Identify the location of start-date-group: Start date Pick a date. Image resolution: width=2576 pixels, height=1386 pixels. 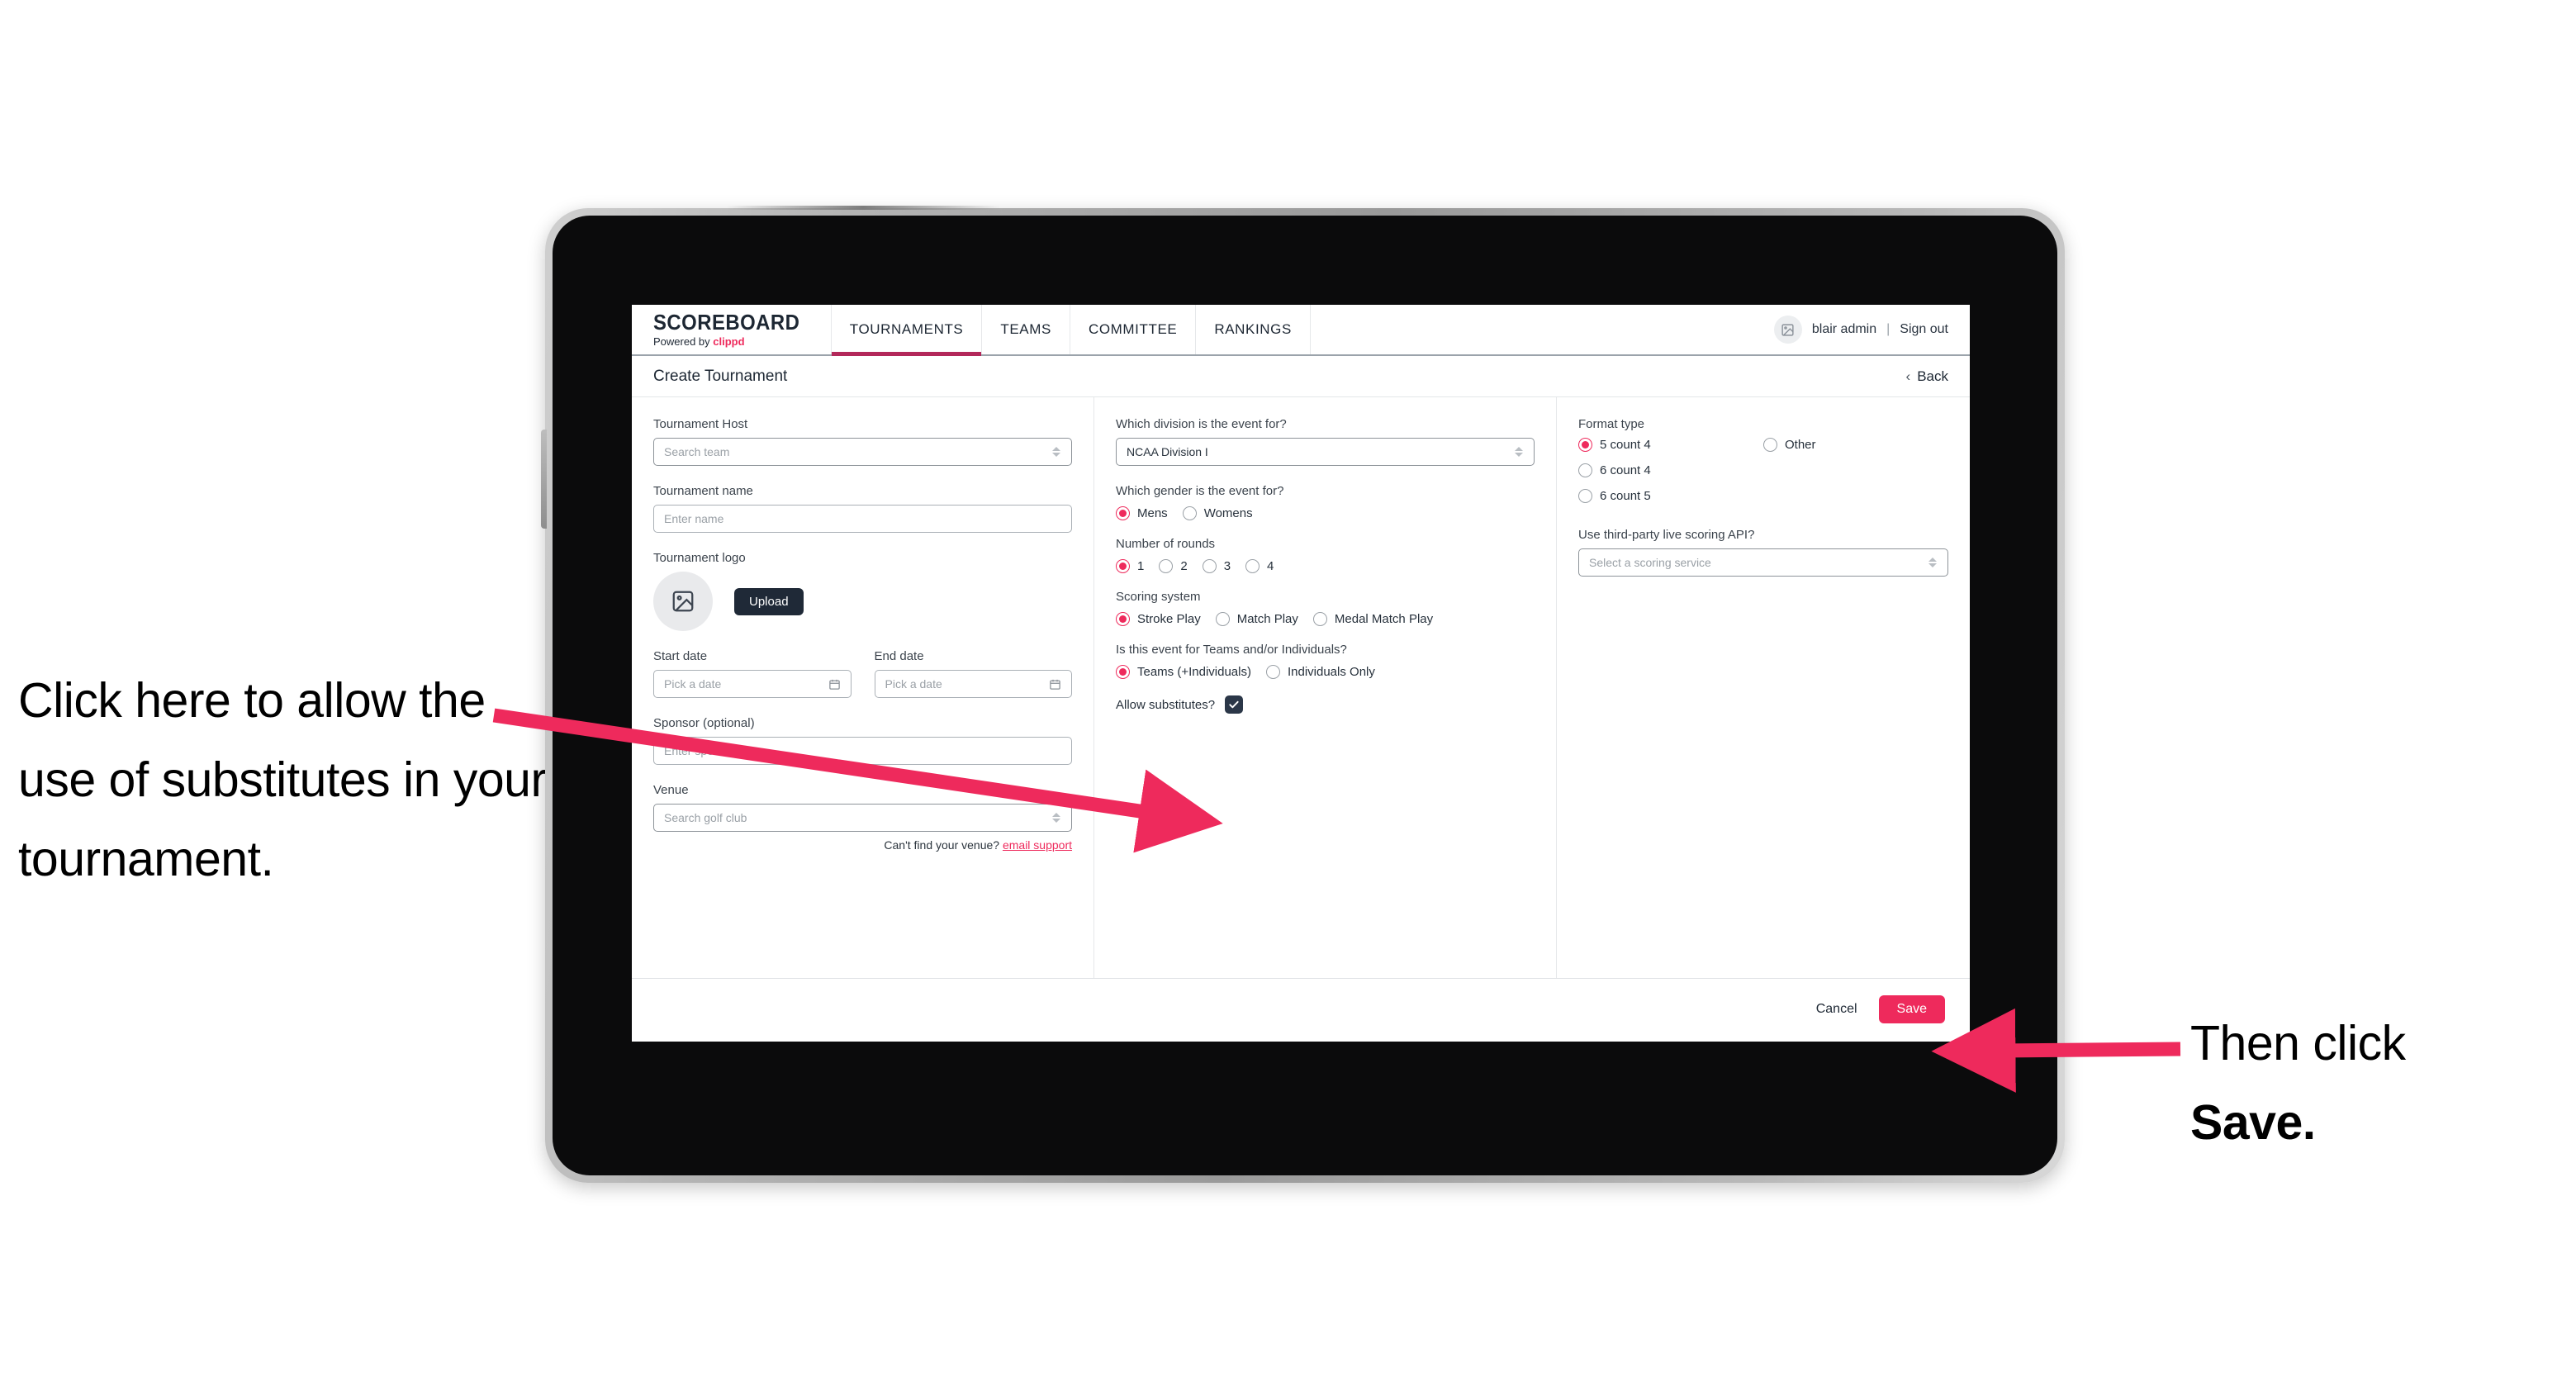
(752, 673).